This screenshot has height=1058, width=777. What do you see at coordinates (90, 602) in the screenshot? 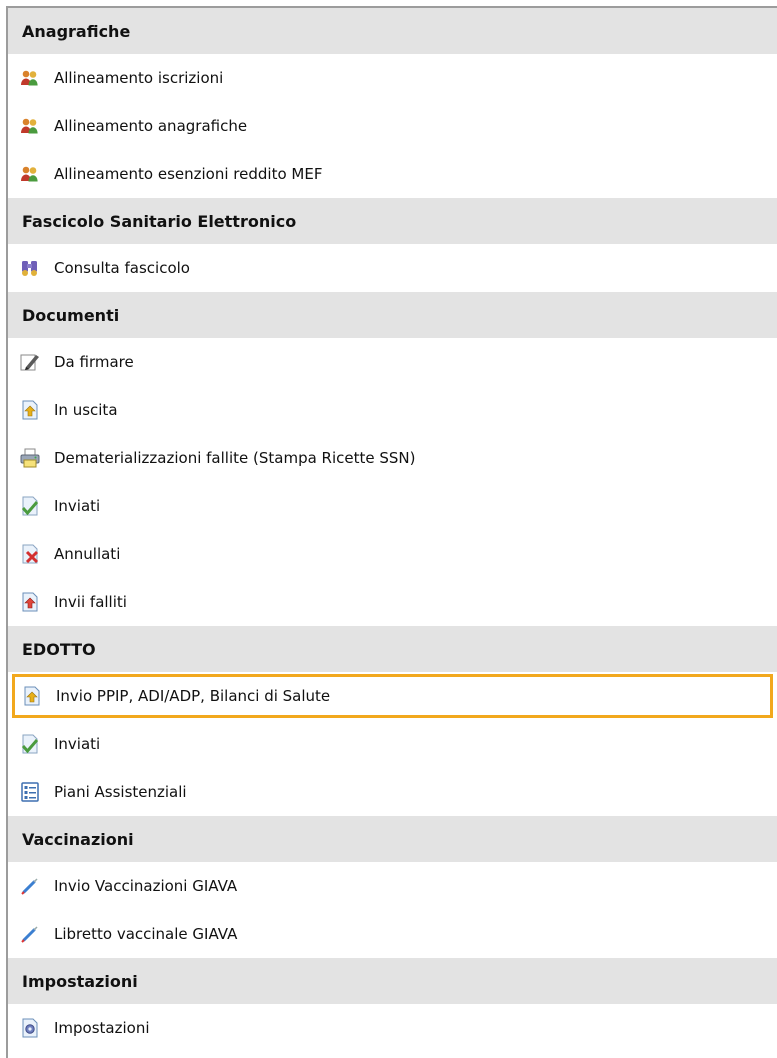
I see `menu-item-label: Invii falliti` at bounding box center [90, 602].